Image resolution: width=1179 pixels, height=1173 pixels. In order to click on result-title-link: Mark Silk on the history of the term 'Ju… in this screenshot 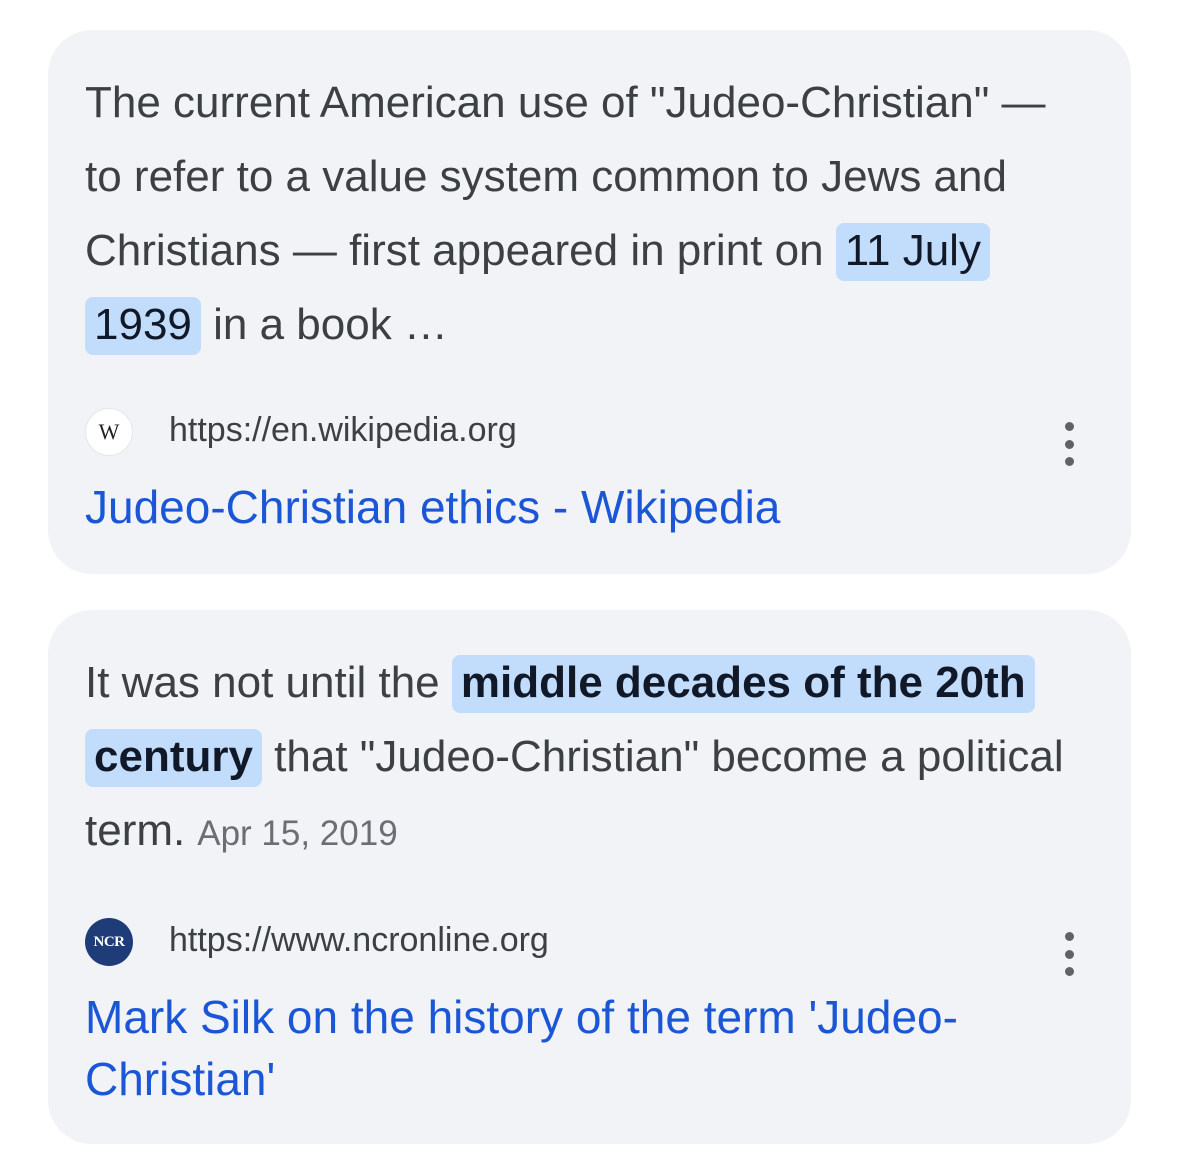, I will do `click(578, 1048)`.